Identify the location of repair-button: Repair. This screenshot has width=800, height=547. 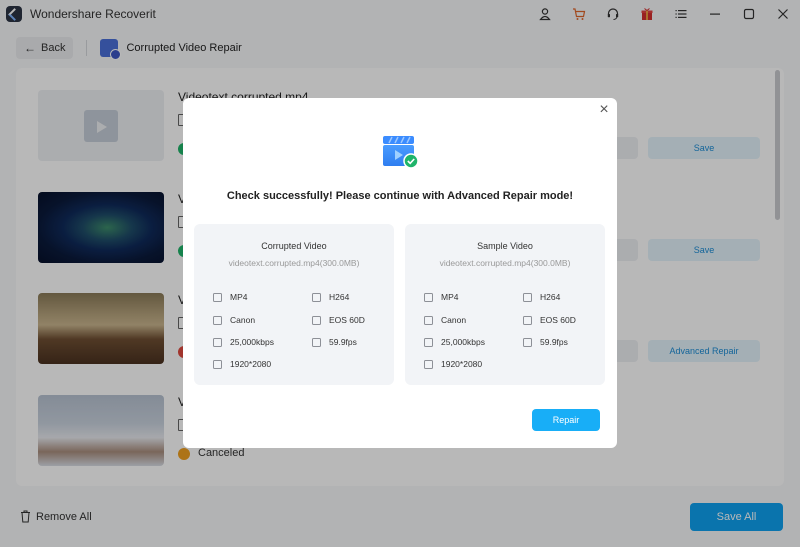
(566, 420).